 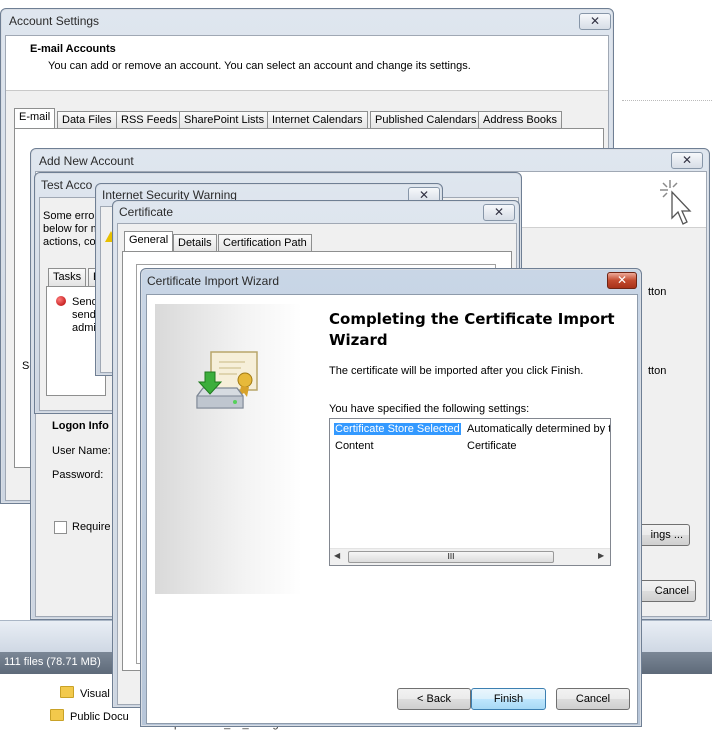 I want to click on finish-button: Finish, so click(x=508, y=699).